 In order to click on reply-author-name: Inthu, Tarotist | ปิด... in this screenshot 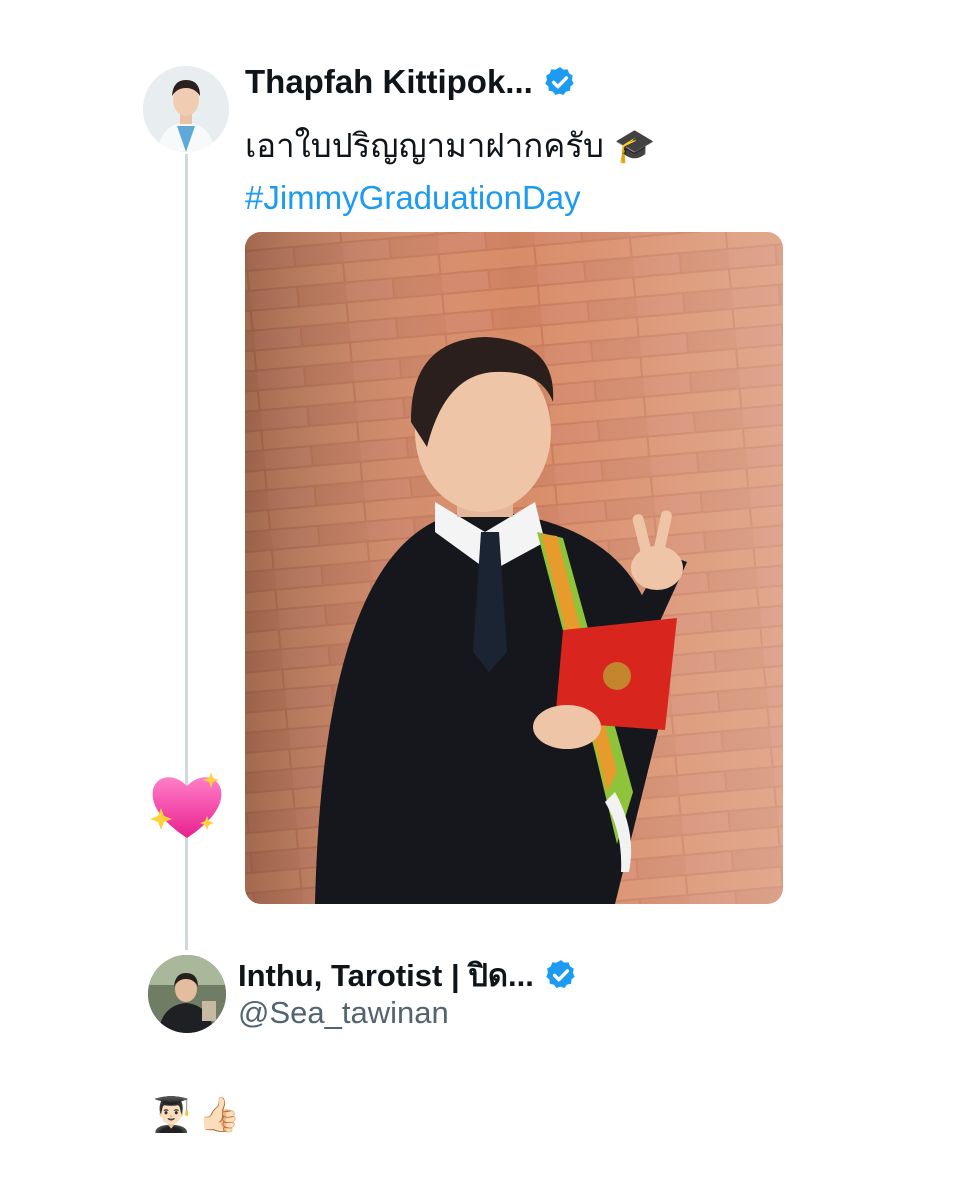, I will do `click(386, 975)`.